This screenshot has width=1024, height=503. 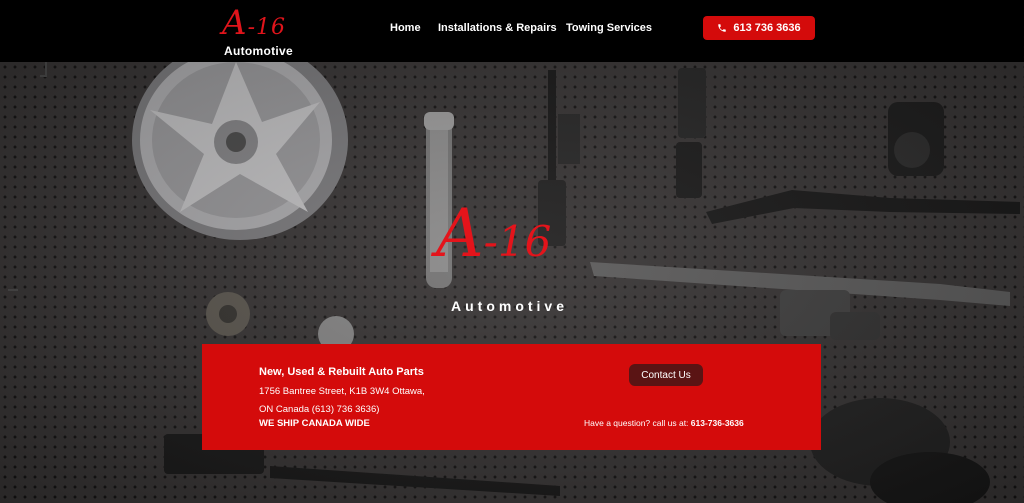 I want to click on wiper-linkage-image, so click(x=800, y=301).